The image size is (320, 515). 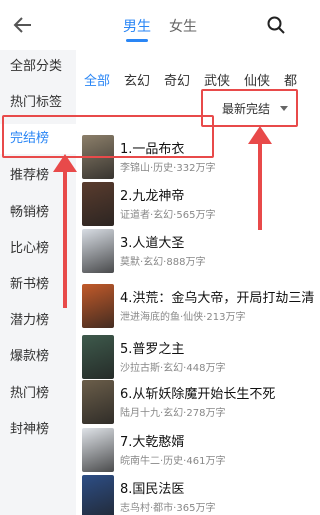 What do you see at coordinates (152, 489) in the screenshot?
I see `book-title: 8.国民法医` at bounding box center [152, 489].